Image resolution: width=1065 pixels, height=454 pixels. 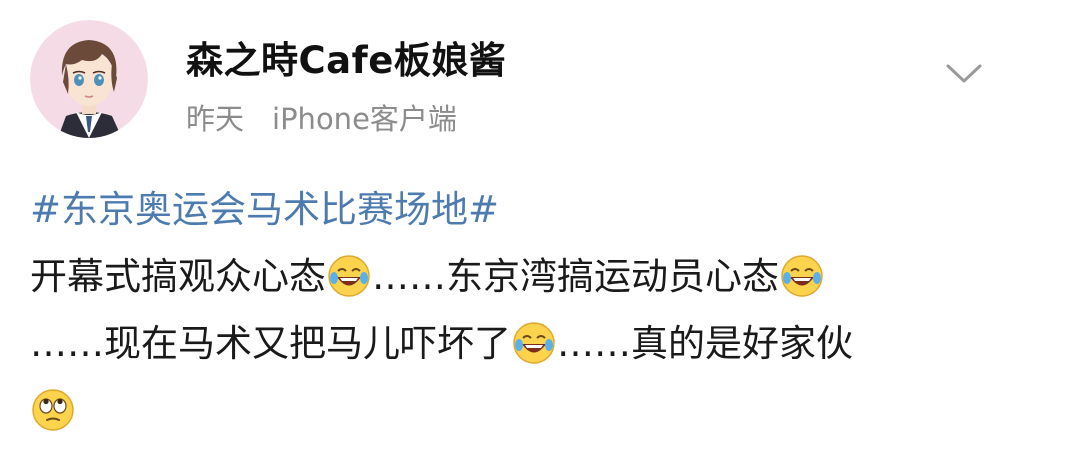 I want to click on hashtag-link: #东京奥运会马术比赛场地#, so click(x=535, y=209).